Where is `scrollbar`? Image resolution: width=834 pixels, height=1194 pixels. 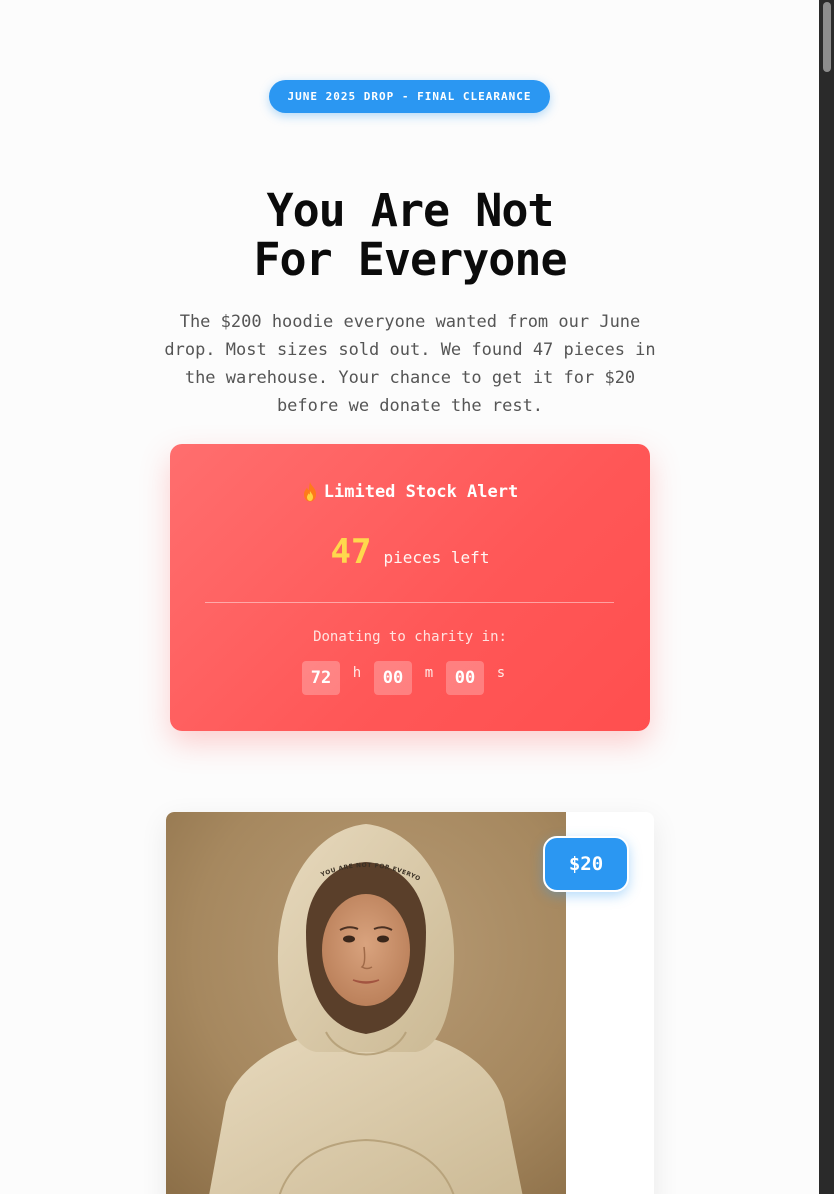 scrollbar is located at coordinates (826, 597).